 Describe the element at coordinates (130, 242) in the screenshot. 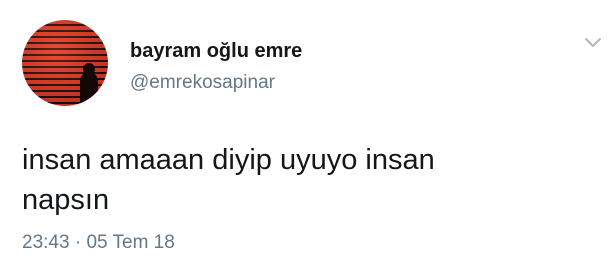

I see `tweet-date: 05 Tem 18` at that location.